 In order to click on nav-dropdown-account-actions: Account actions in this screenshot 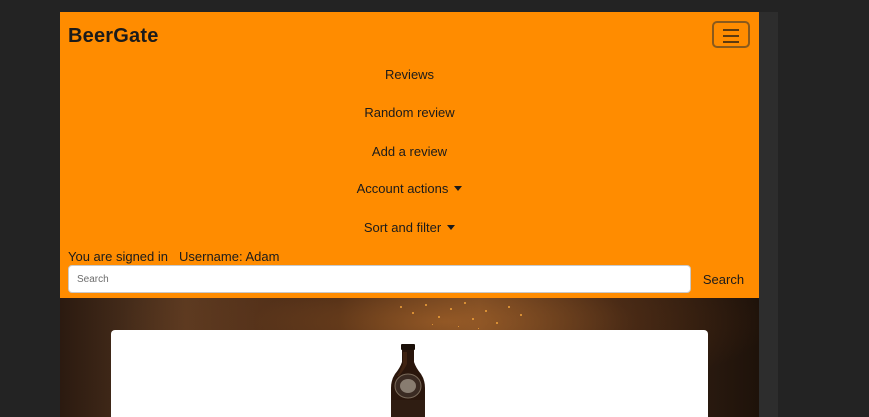, I will do `click(409, 188)`.